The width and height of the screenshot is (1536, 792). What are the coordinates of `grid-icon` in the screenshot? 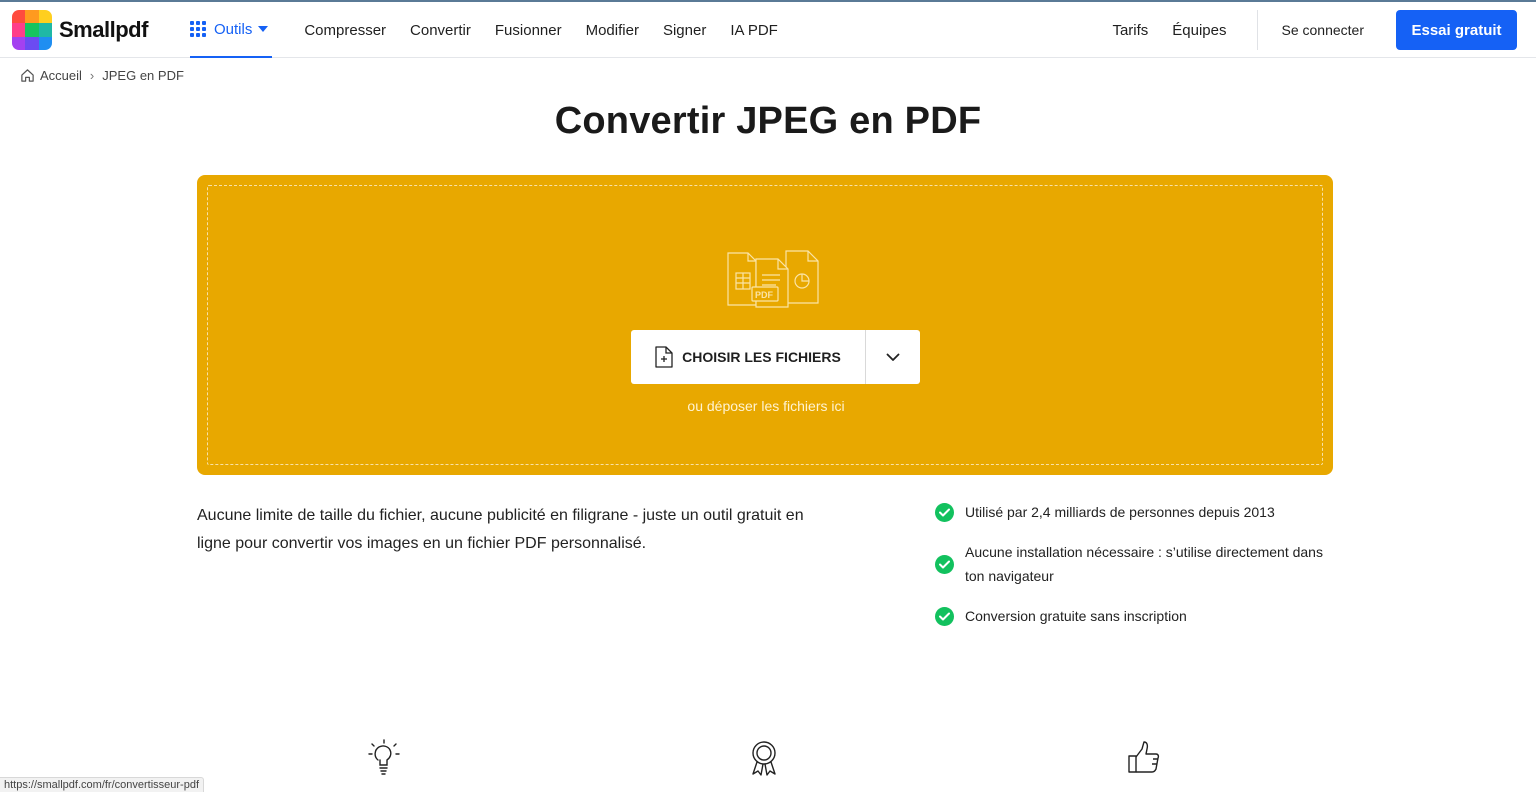 It's located at (198, 29).